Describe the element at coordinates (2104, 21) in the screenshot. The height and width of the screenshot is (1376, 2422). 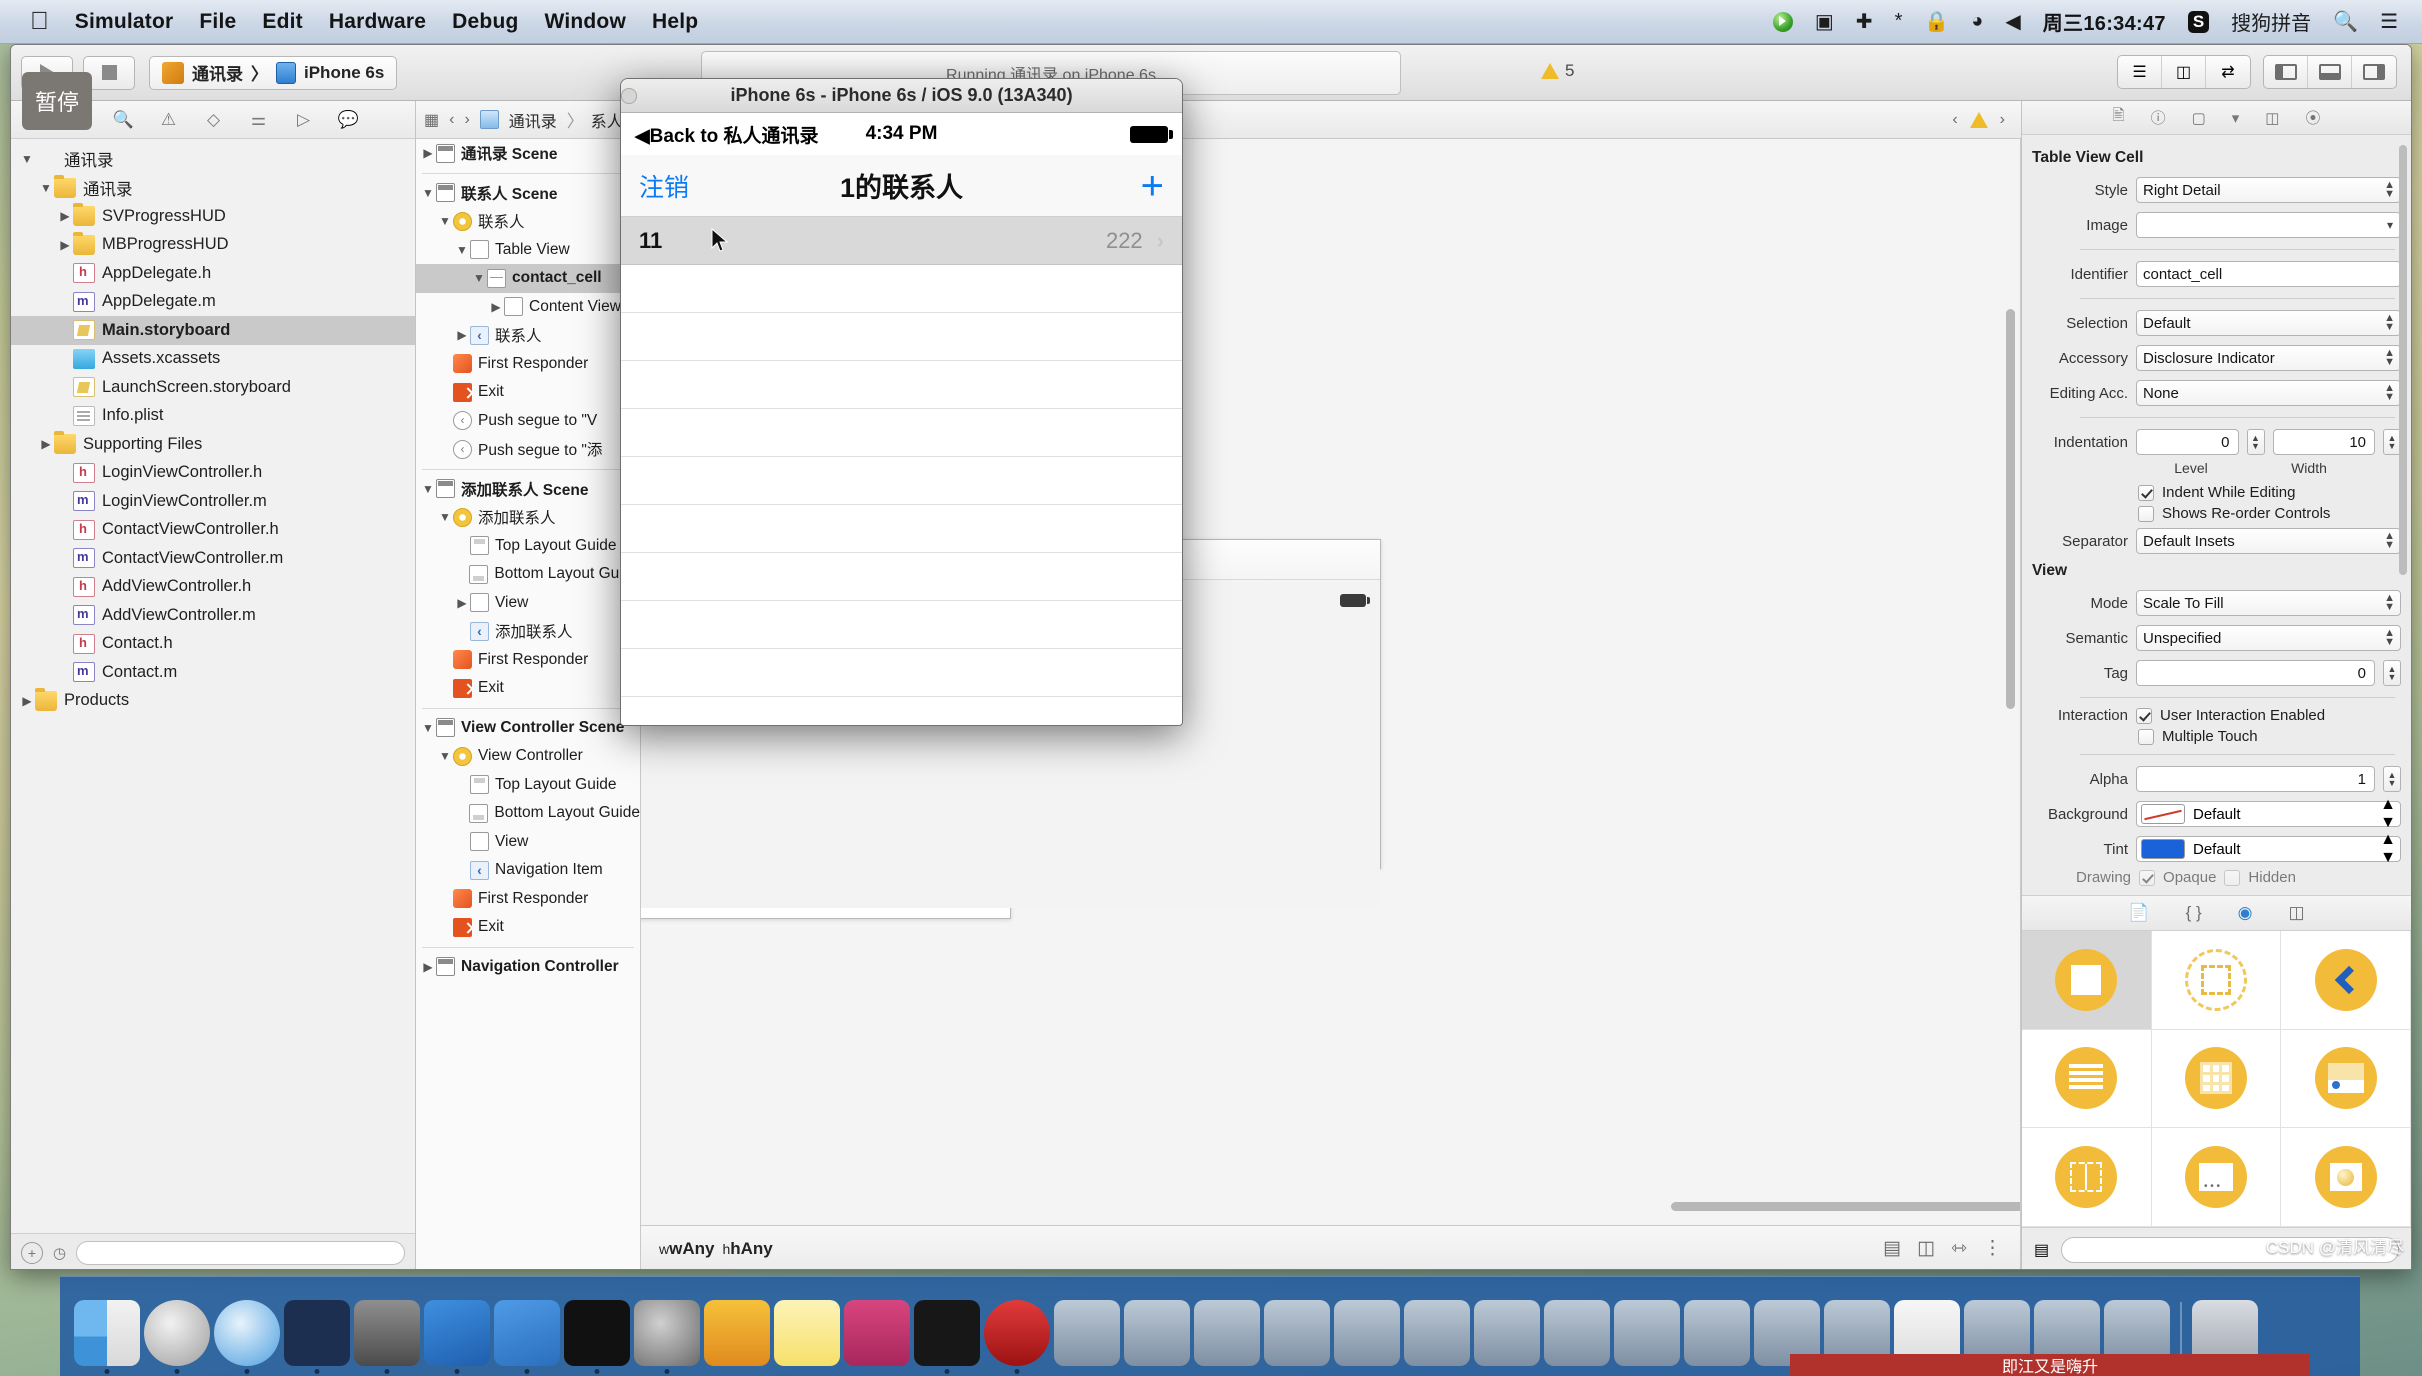
I see `menu-bar-clock: 周三16:34:47` at that location.